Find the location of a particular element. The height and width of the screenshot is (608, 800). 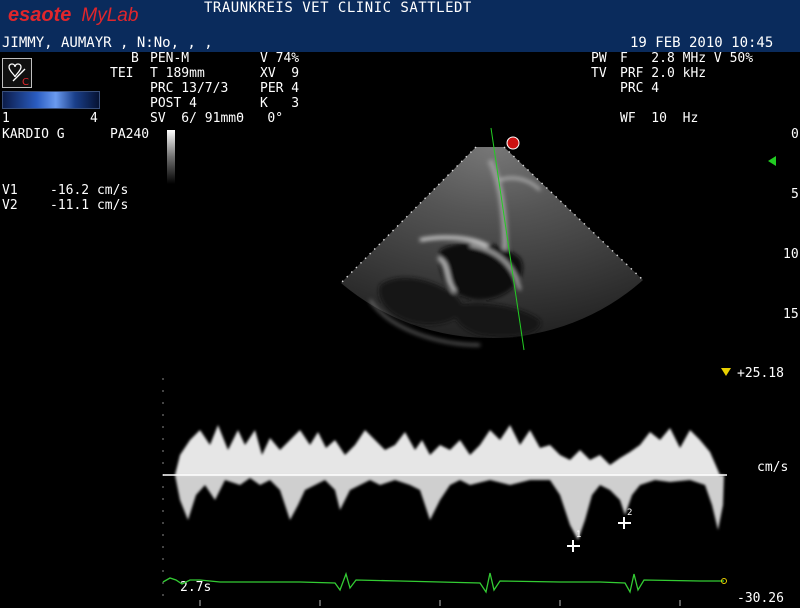

cursor-1-label: 1 is located at coordinates (579, 535).